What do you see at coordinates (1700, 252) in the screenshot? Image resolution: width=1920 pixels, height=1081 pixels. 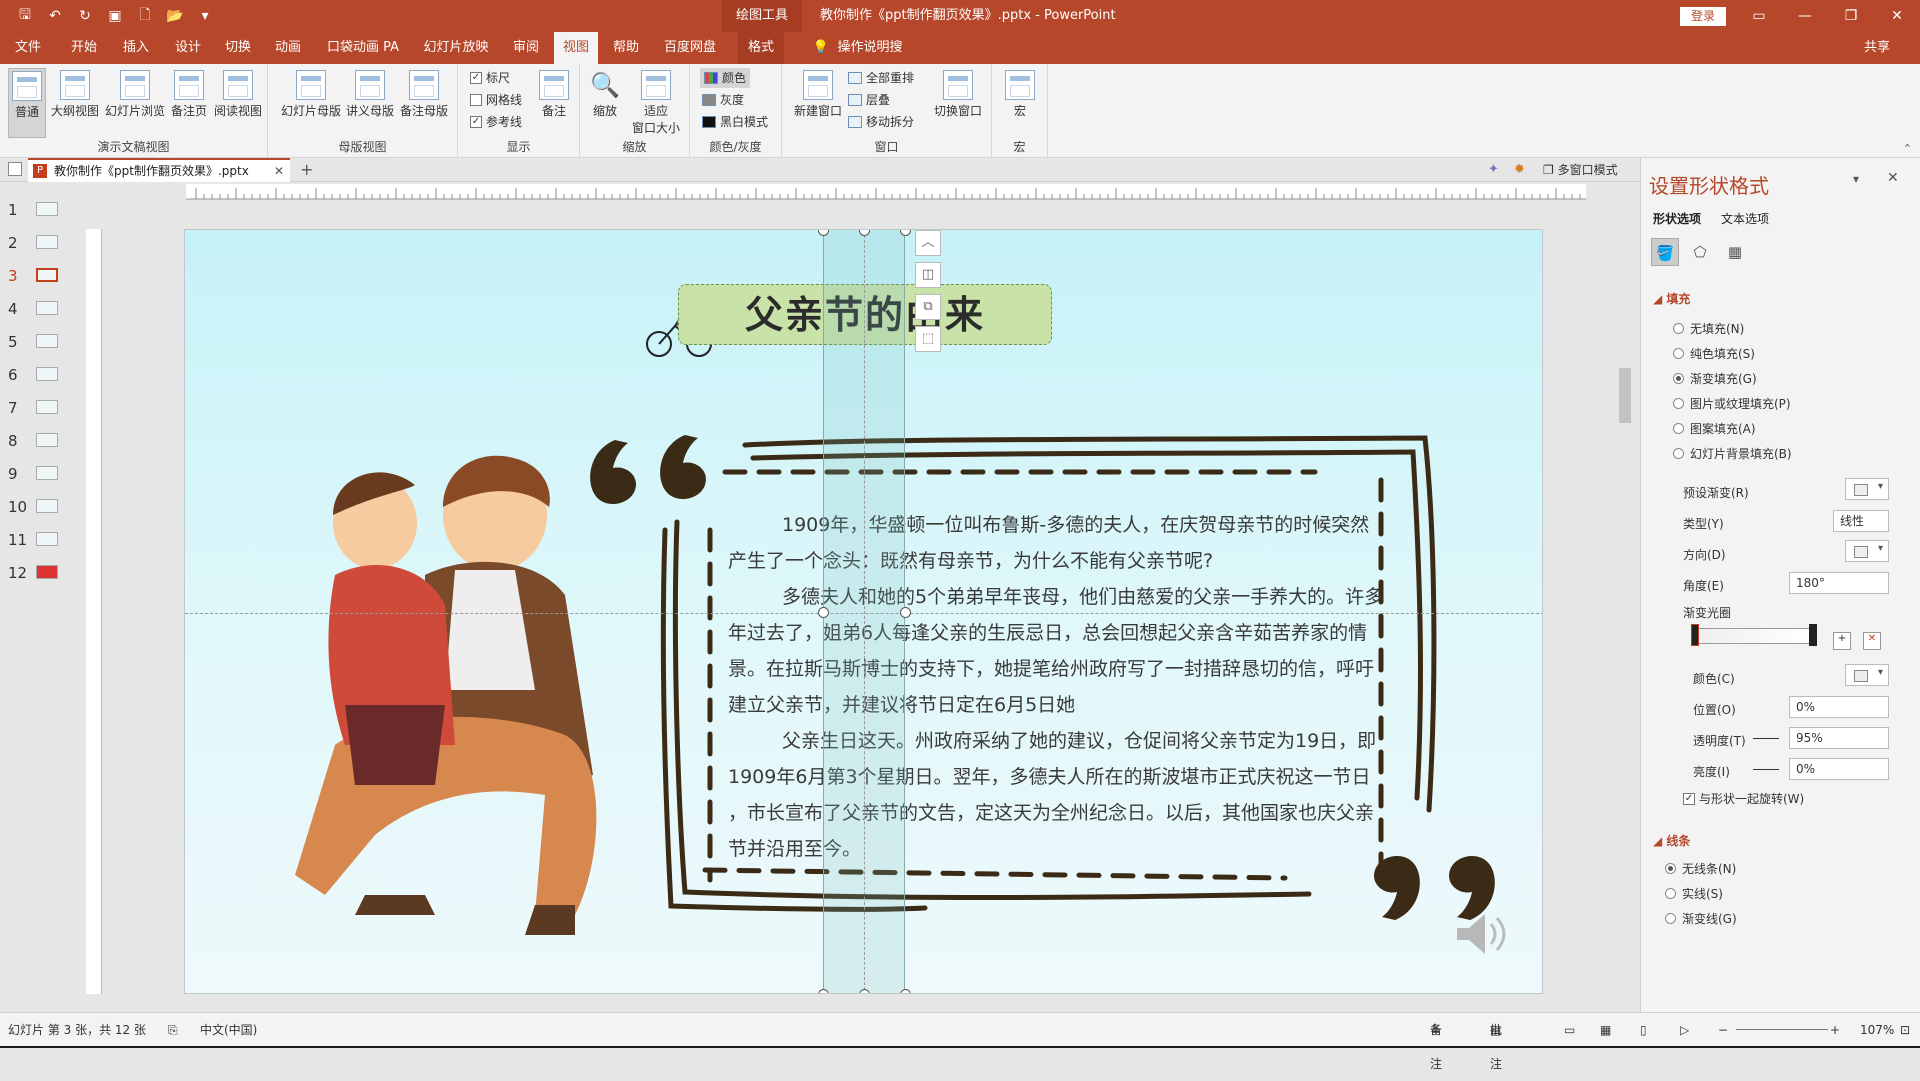 I see `effects-pentagon-icon: ⬠` at bounding box center [1700, 252].